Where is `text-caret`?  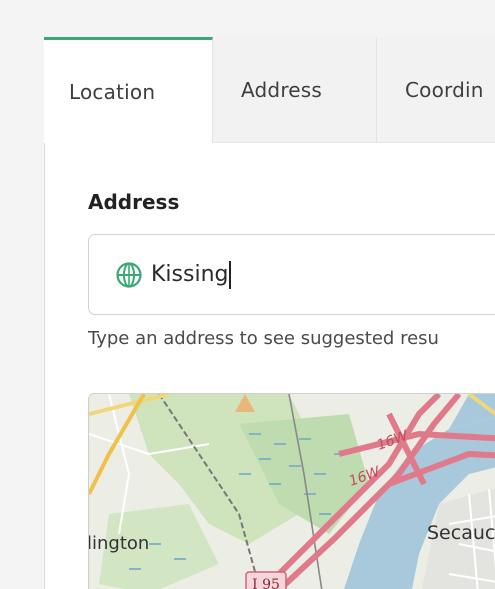 text-caret is located at coordinates (230, 274).